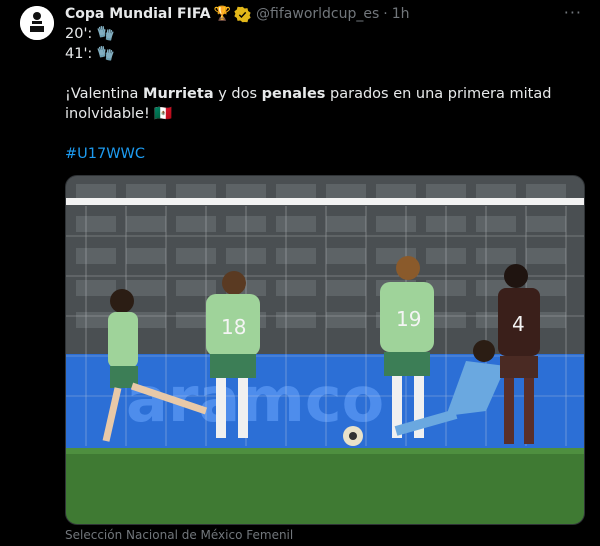  I want to click on text-line-1: 20': 🧤, so click(90, 34).